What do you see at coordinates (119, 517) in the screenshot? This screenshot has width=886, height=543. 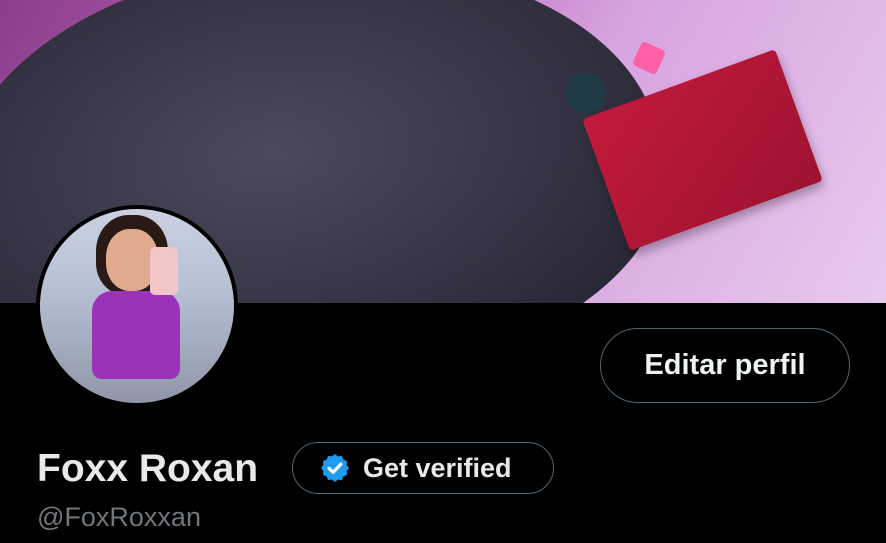 I see `profile-handle: @FoxRoxxan` at bounding box center [119, 517].